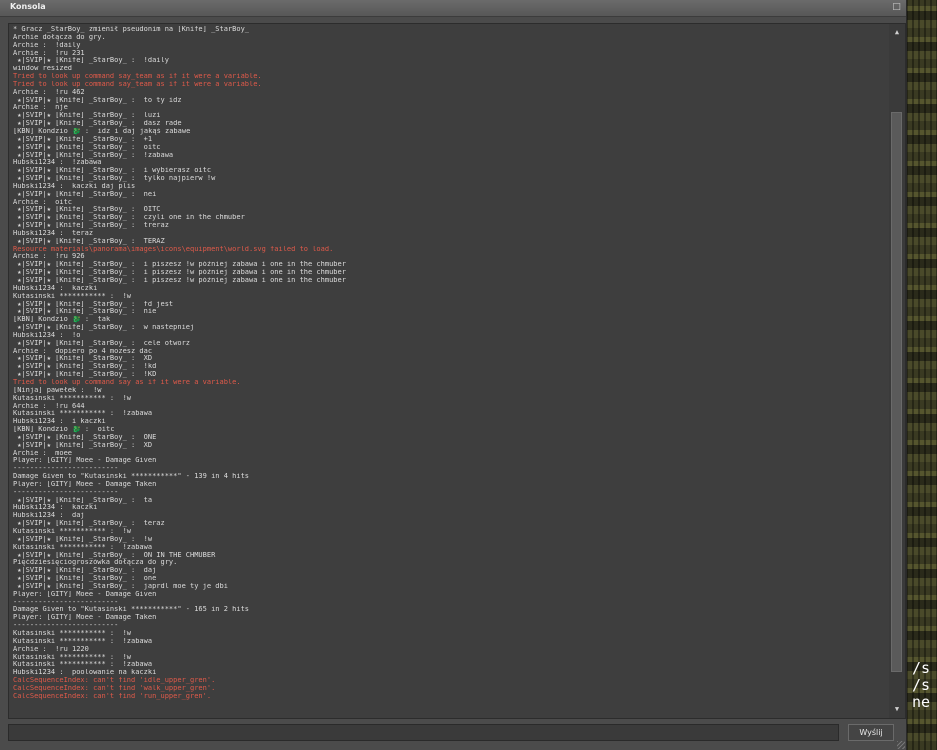  What do you see at coordinates (897, 32) in the screenshot?
I see `scroll-up-icon: ▲` at bounding box center [897, 32].